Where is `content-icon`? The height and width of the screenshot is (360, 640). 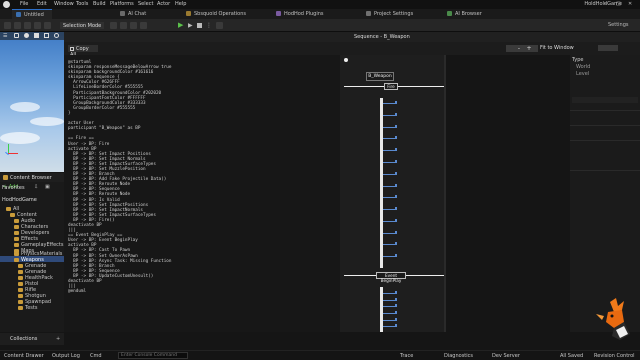
content-icon is located at coordinates (123, 25).